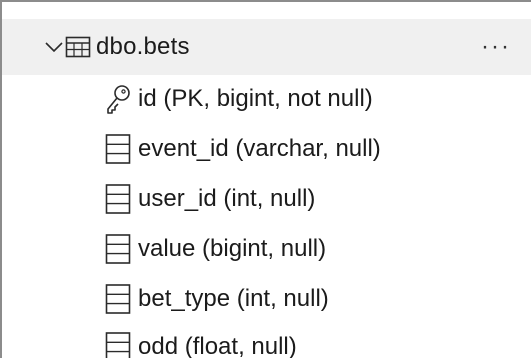 Image resolution: width=531 pixels, height=358 pixels. I want to click on table-icon, so click(78, 47).